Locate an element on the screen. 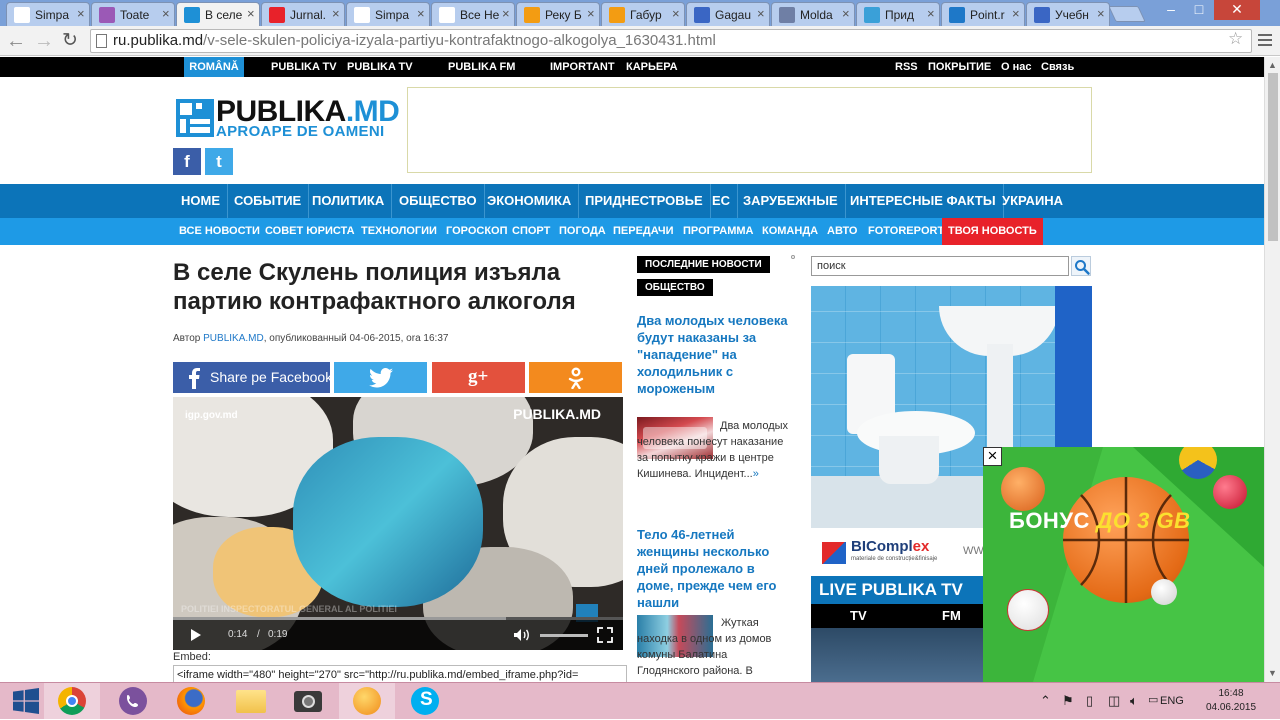 Image resolution: width=1280 pixels, height=720 pixels. topstrip-right-link: О нас is located at coordinates (1016, 67).